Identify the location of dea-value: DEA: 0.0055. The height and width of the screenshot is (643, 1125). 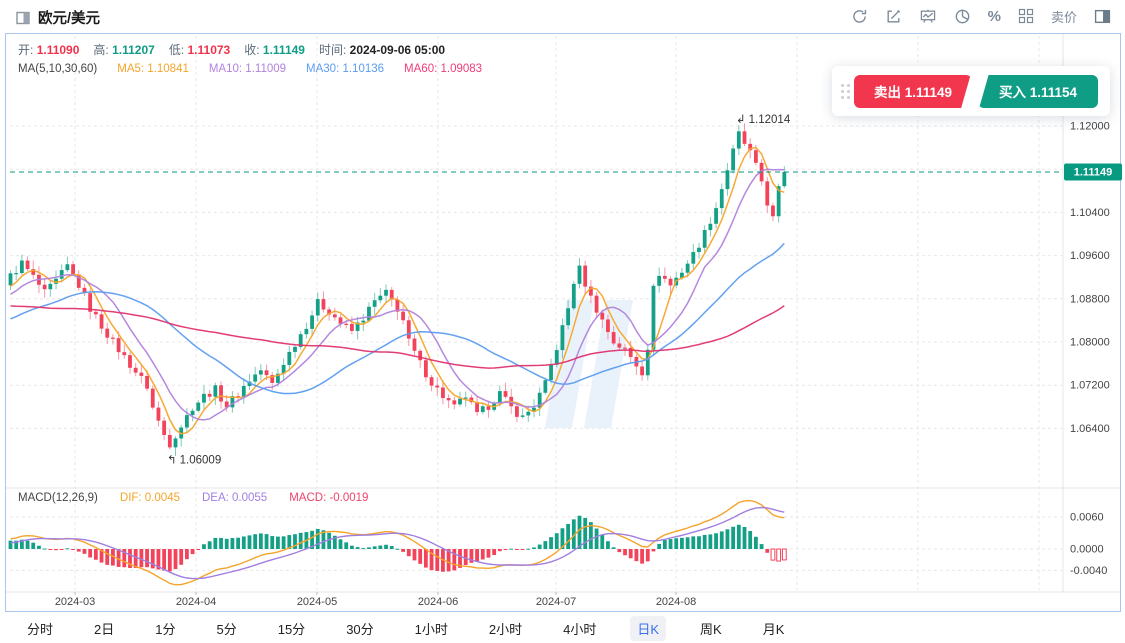
(234, 498).